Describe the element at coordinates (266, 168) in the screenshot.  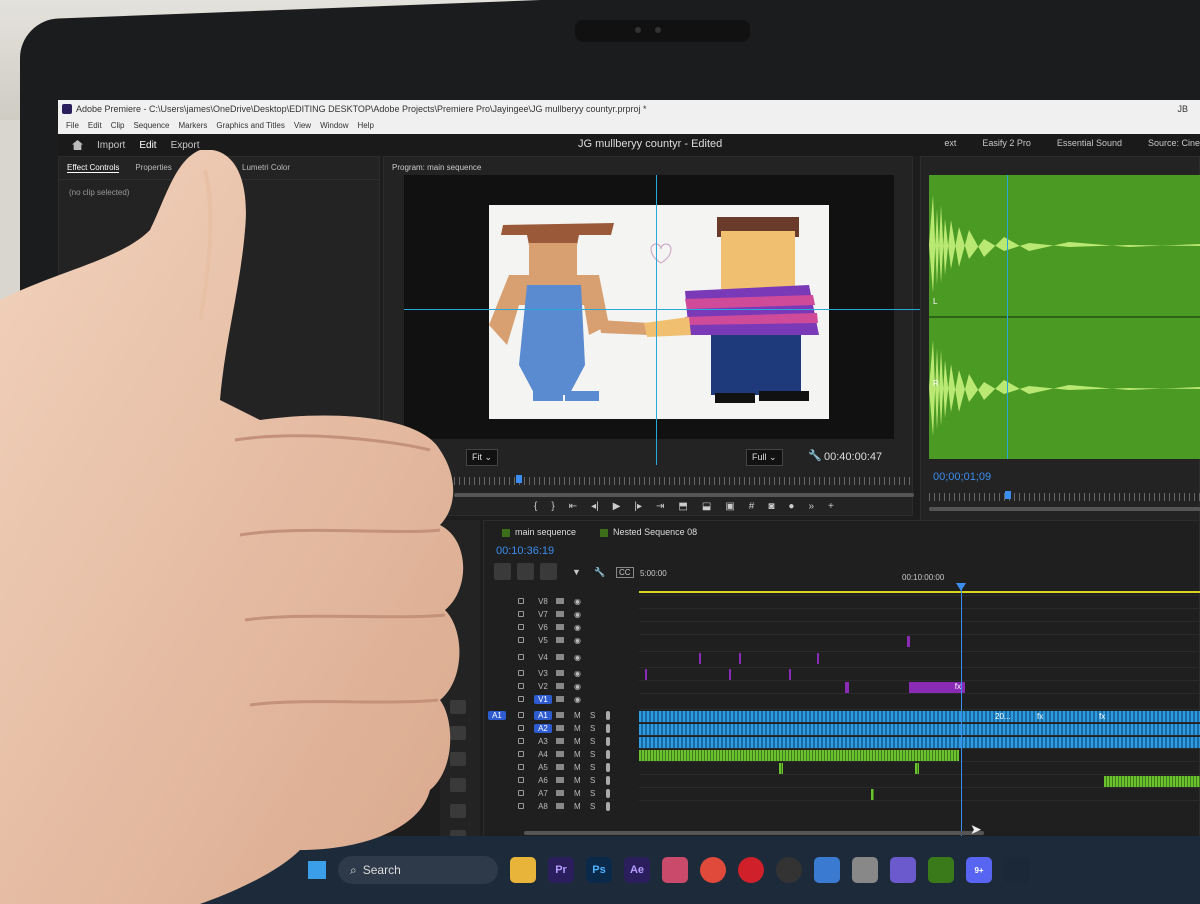
I see `tab-lumetri-color: Lumetri Color` at that location.